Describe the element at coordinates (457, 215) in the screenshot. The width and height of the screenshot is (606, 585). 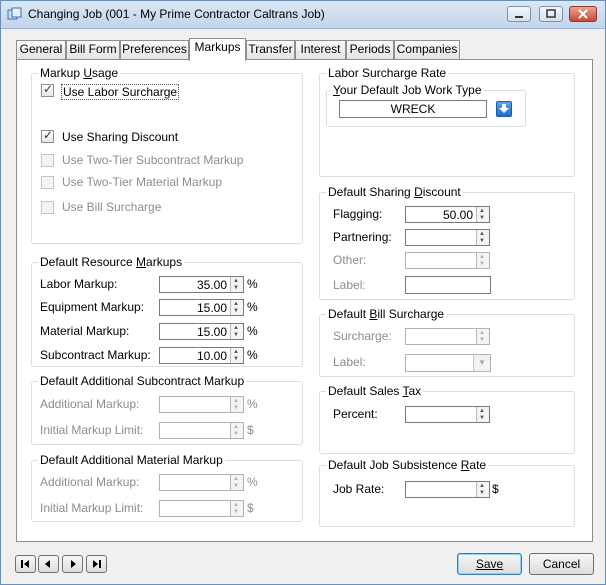
I see `flagging-value: 50.00` at that location.